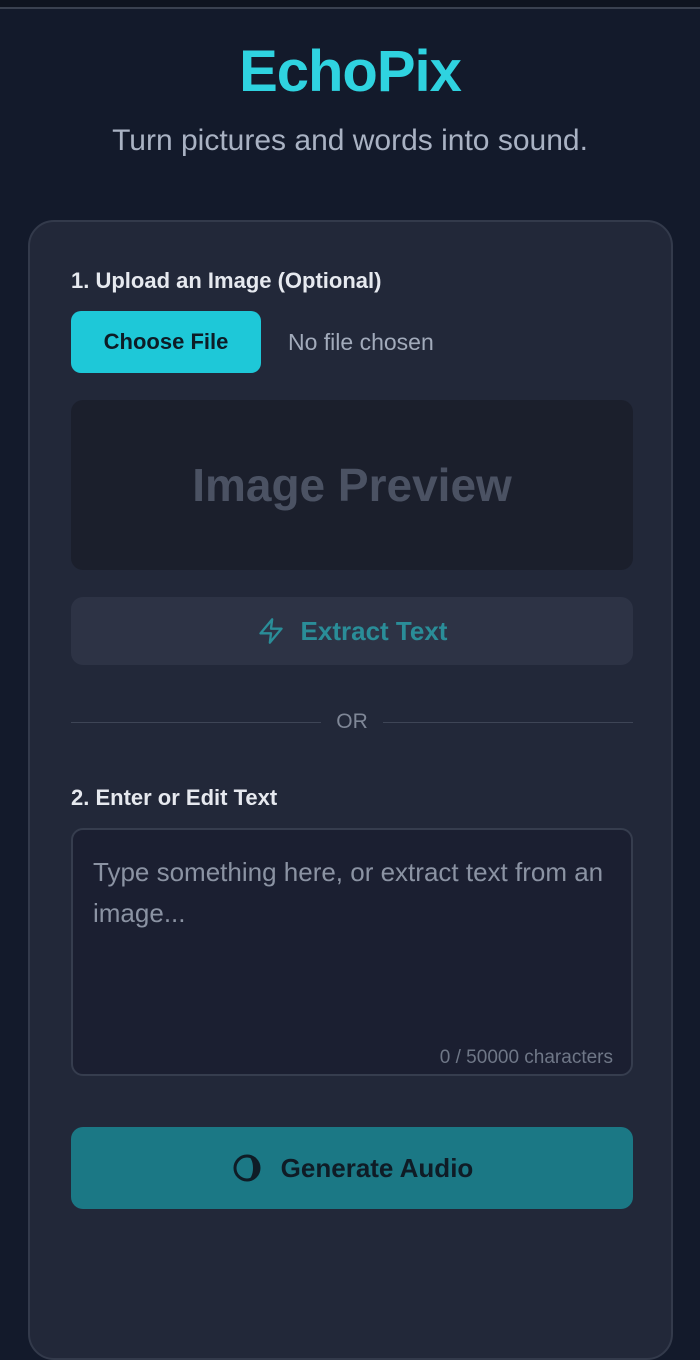  I want to click on character-count: 0 / 50000 characters, so click(526, 1057).